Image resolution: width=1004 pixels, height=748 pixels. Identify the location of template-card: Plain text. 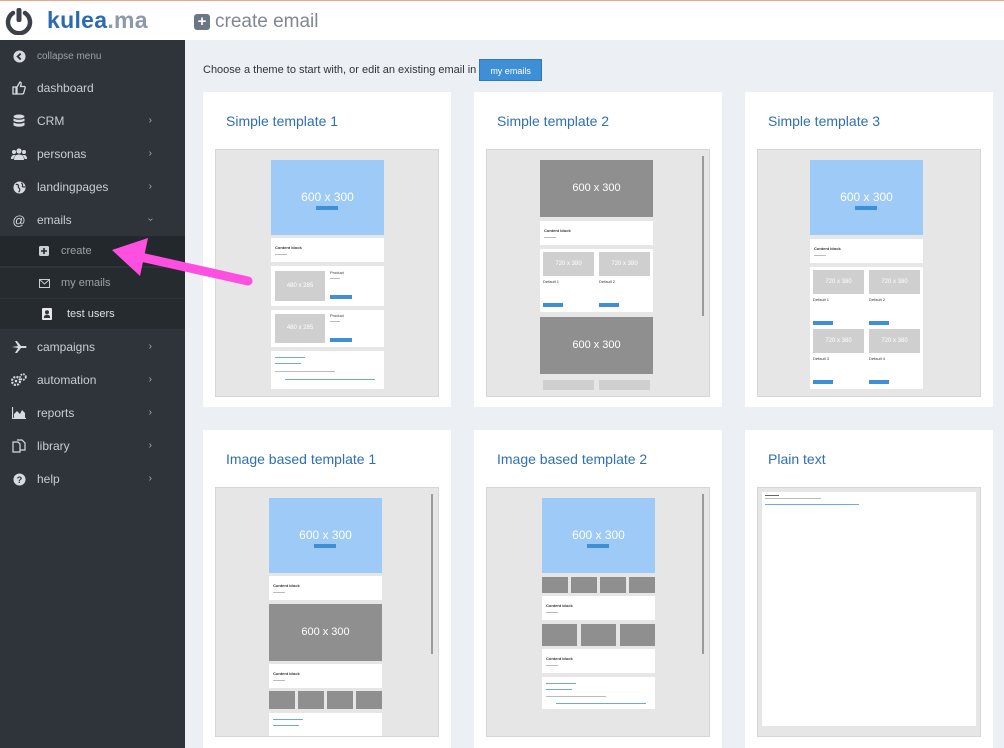
(869, 589).